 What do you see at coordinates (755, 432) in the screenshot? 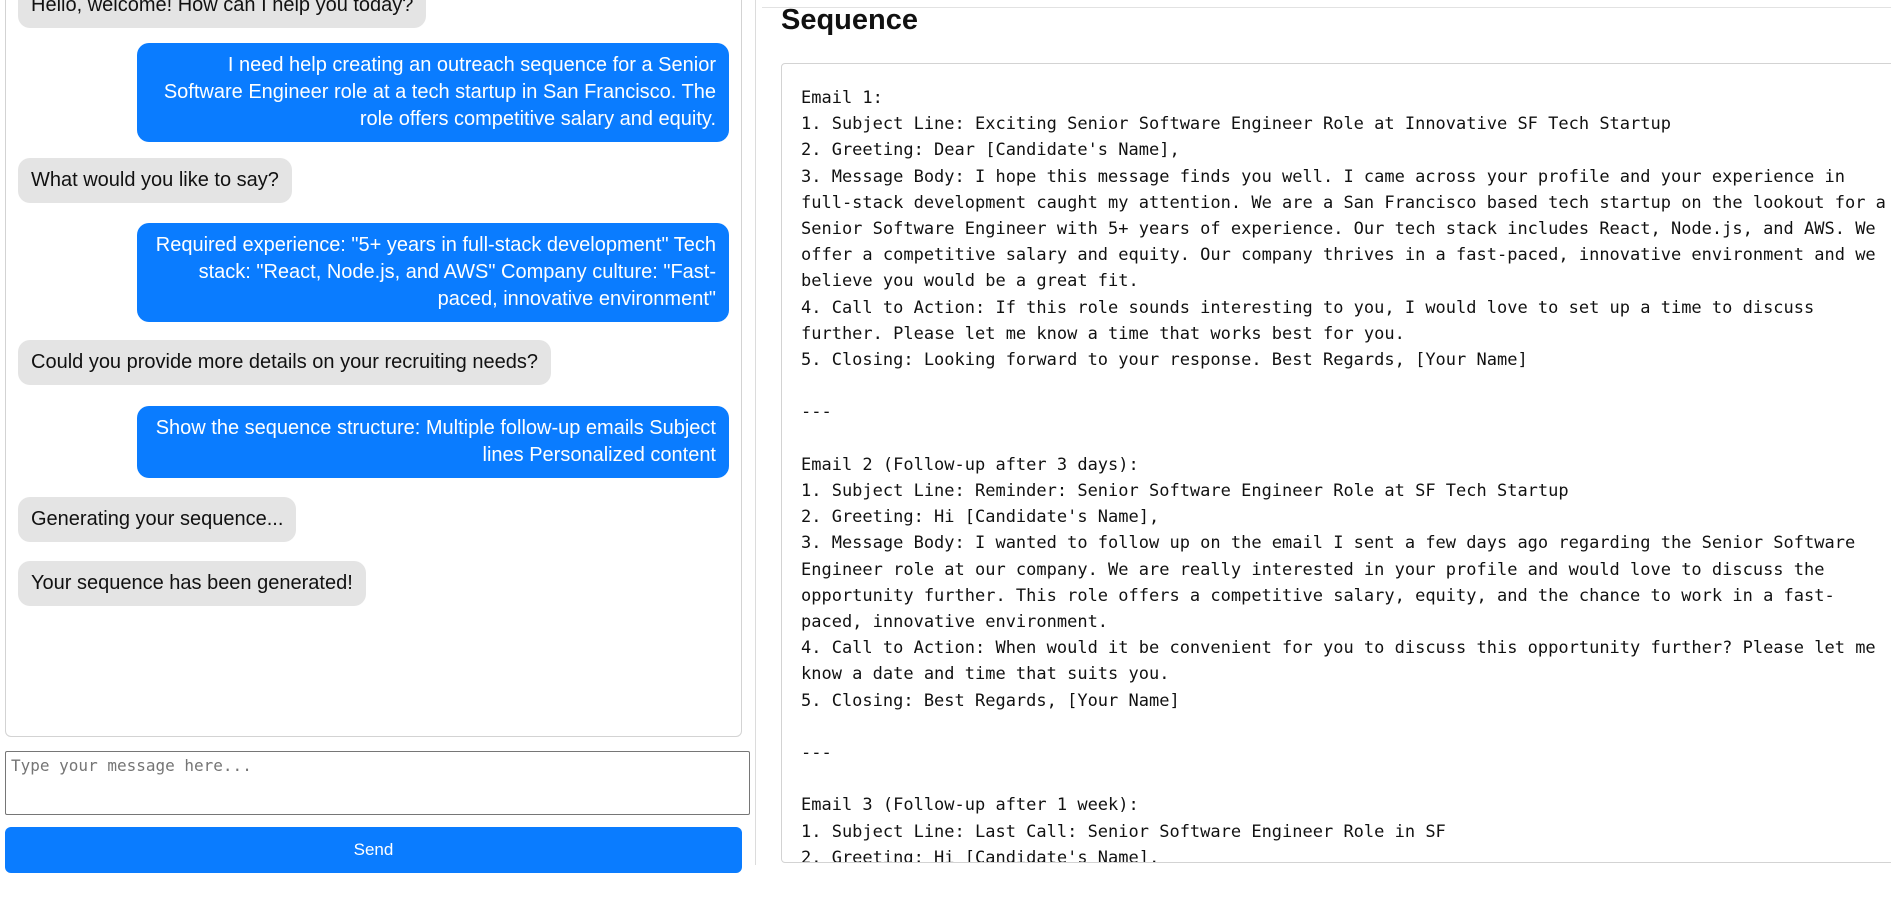
I see `pane-divider` at bounding box center [755, 432].